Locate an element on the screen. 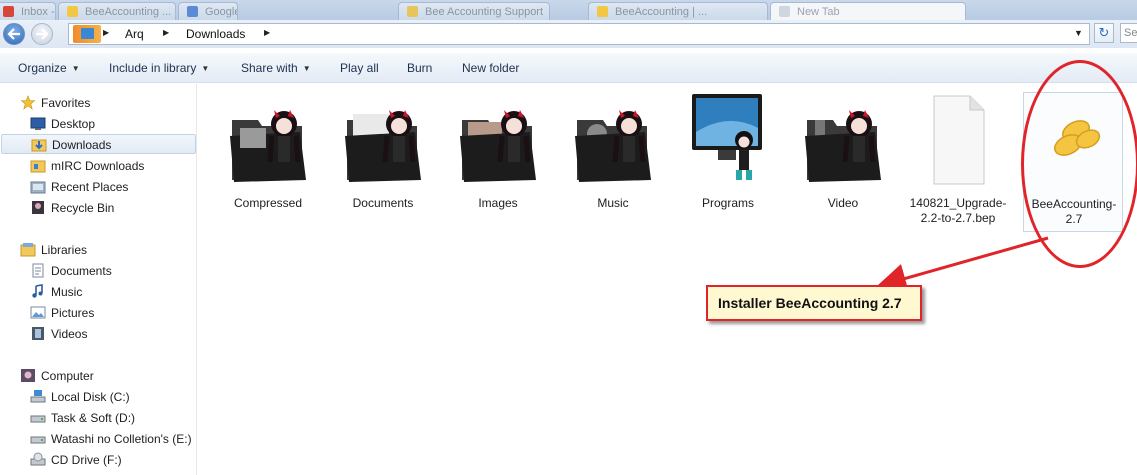  search-input: Se is located at coordinates (1128, 33).